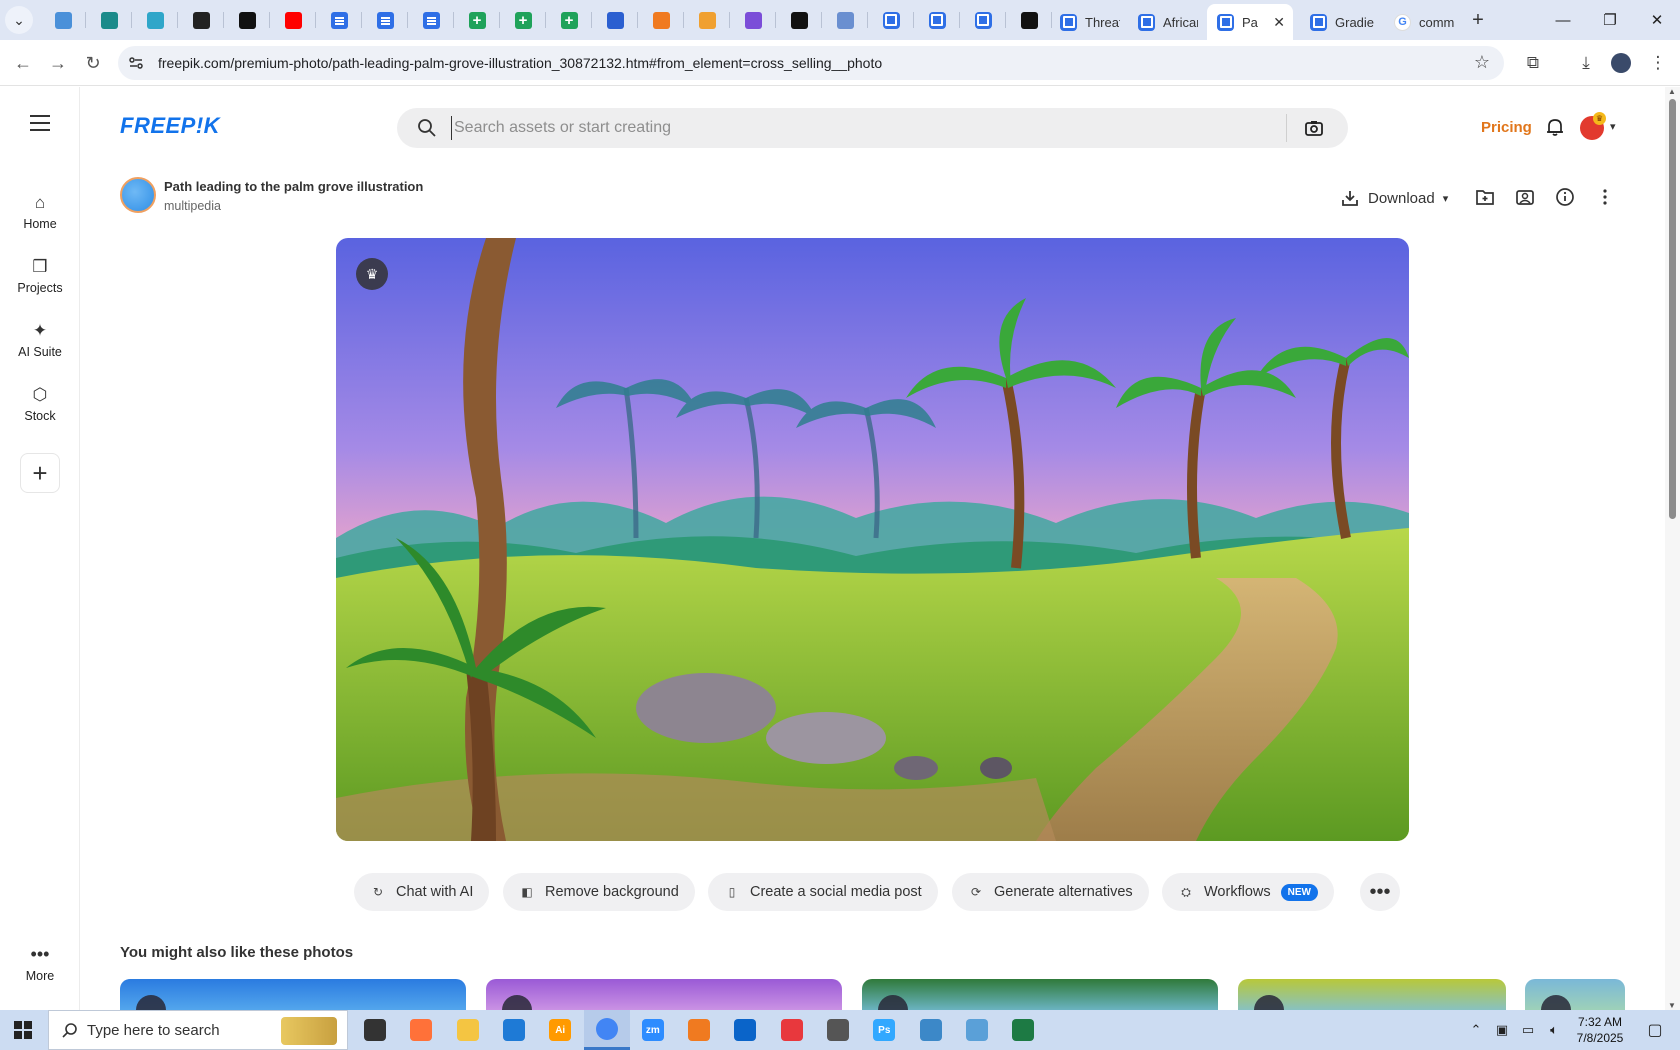 This screenshot has height=1050, width=1680. Describe the element at coordinates (1621, 63) in the screenshot. I see `profile-avatar-icon` at that location.